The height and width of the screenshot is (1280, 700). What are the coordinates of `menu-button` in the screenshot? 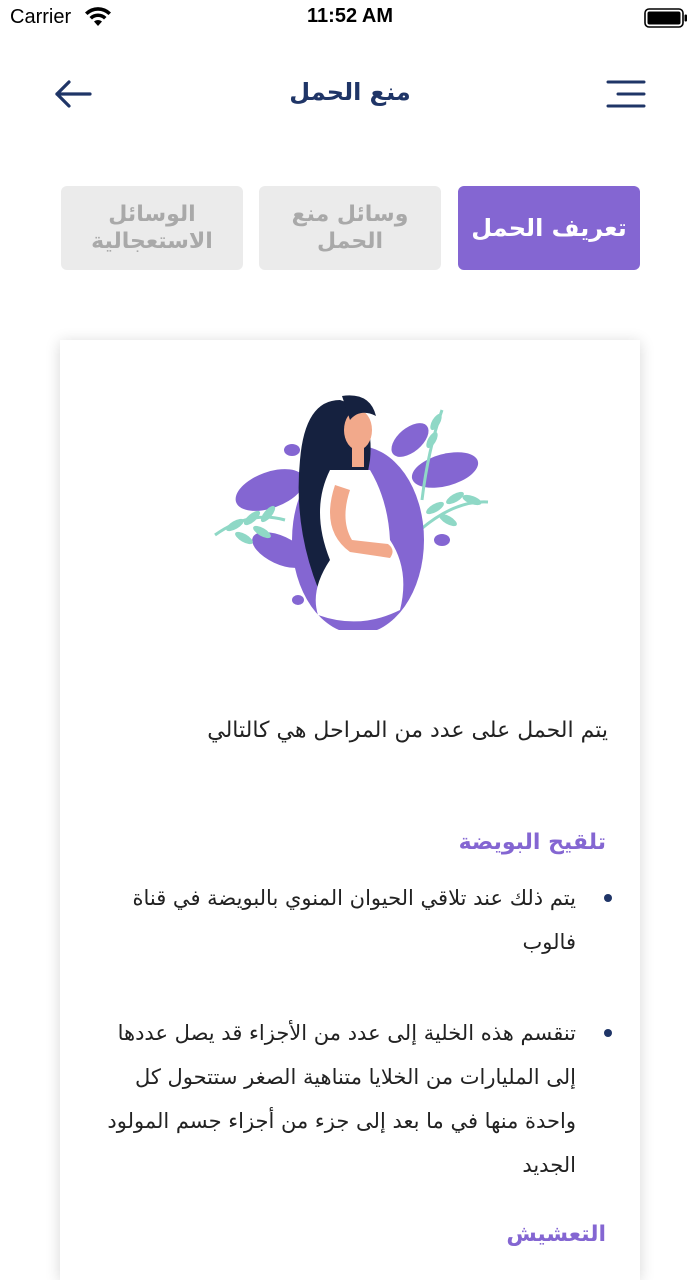 It's located at (625, 94).